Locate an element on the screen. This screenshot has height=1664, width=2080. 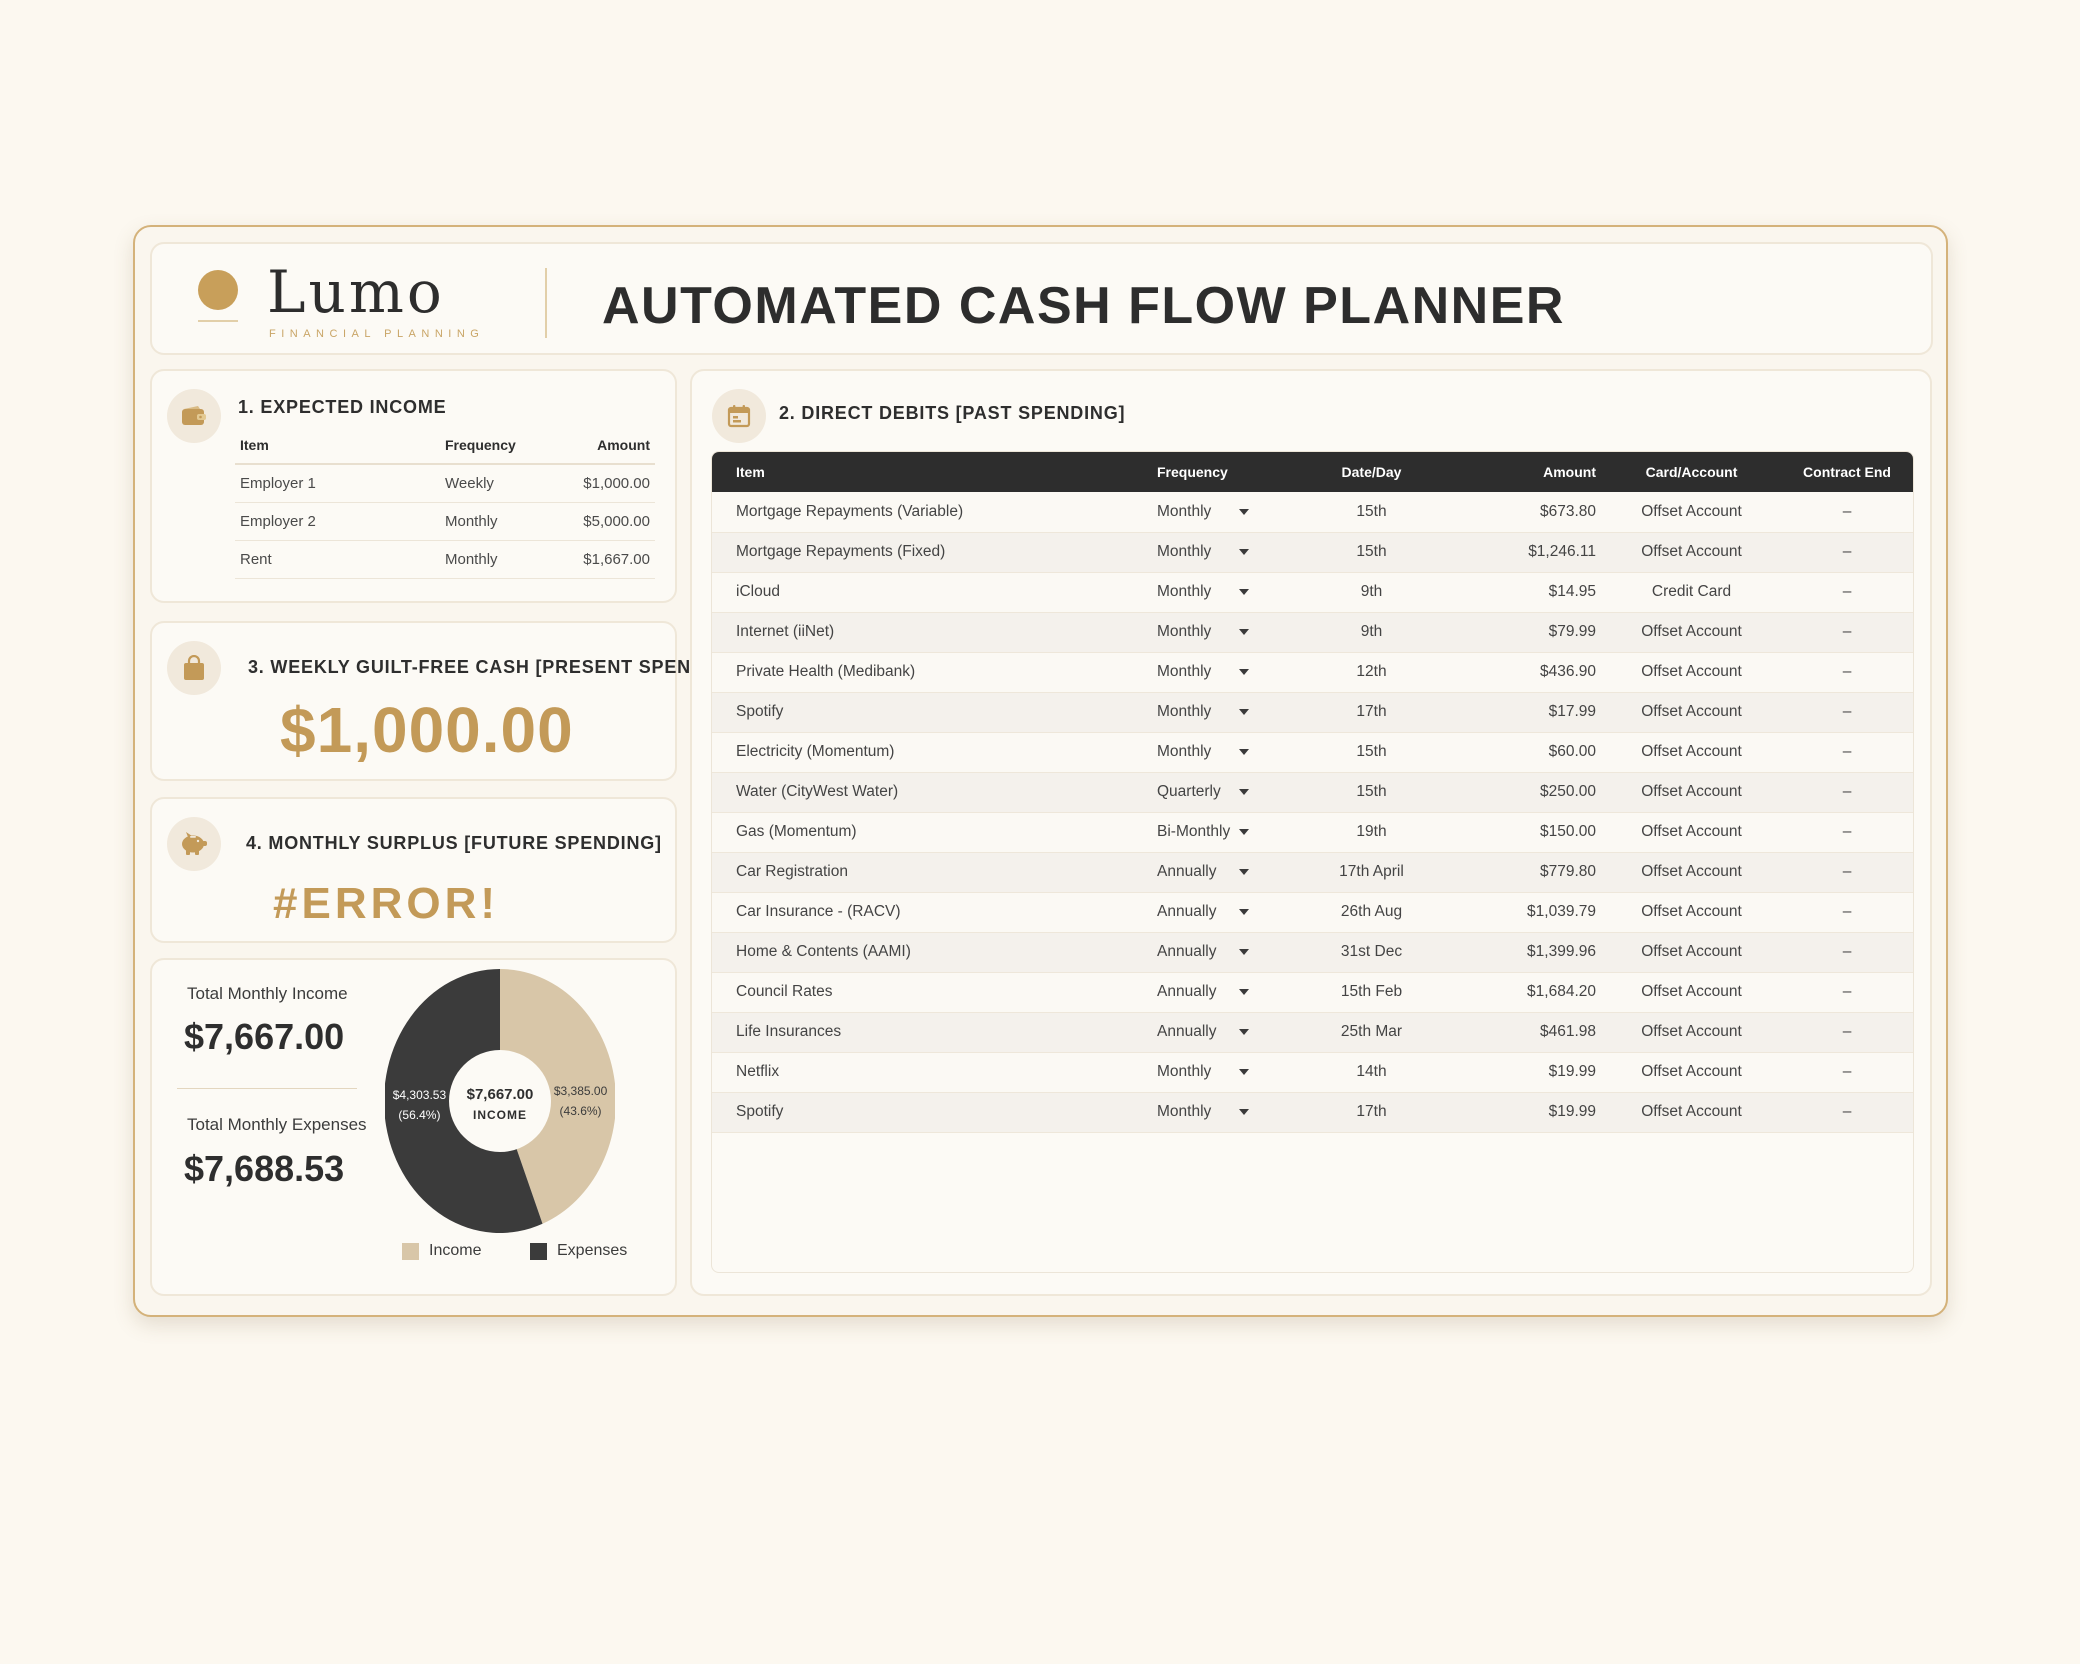
debit-amount: $250.00 is located at coordinates (1526, 792).